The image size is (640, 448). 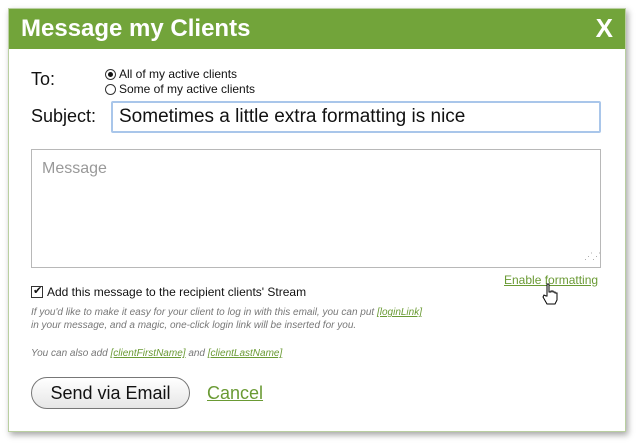 I want to click on client-last-name-token: [clientLastName], so click(x=245, y=353).